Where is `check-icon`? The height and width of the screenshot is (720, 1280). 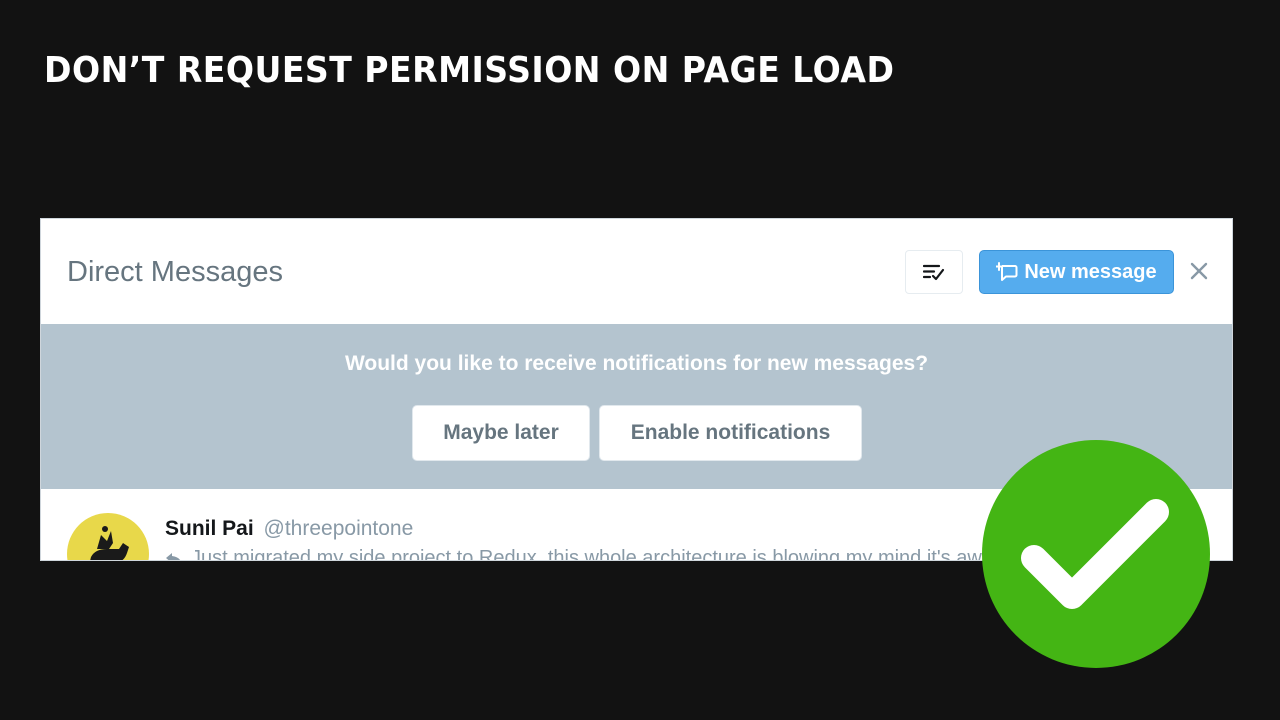
check-icon is located at coordinates (1095, 554).